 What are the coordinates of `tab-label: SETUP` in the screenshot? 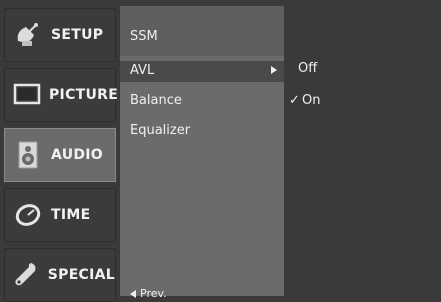 It's located at (77, 35).